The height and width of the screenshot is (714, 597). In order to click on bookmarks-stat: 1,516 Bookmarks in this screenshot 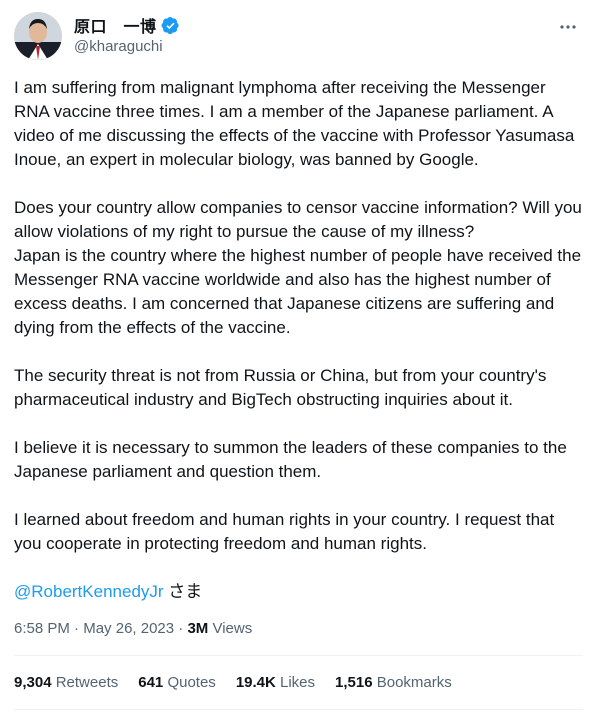, I will do `click(393, 682)`.